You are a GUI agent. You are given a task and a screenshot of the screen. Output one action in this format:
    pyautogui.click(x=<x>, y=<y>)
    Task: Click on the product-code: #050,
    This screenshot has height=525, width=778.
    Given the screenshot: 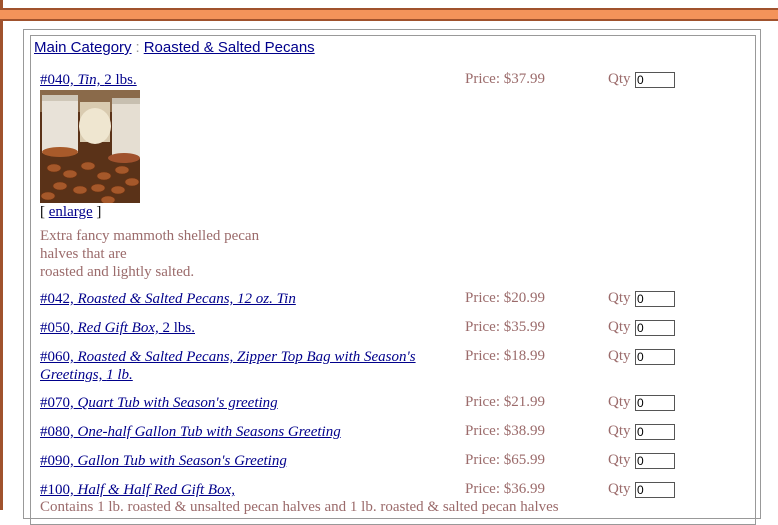 What is the action you would take?
    pyautogui.click(x=57, y=328)
    